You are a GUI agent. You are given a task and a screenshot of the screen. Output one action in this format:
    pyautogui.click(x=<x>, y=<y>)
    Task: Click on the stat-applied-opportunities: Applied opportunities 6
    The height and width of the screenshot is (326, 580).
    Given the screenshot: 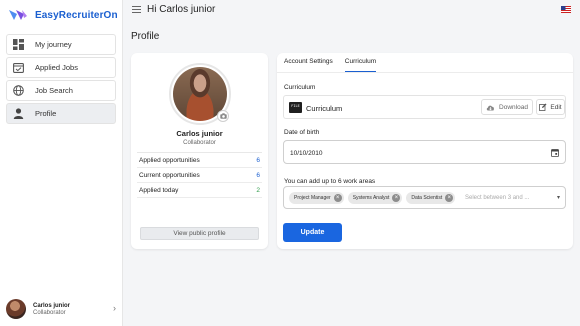 What is the action you would take?
    pyautogui.click(x=199, y=160)
    